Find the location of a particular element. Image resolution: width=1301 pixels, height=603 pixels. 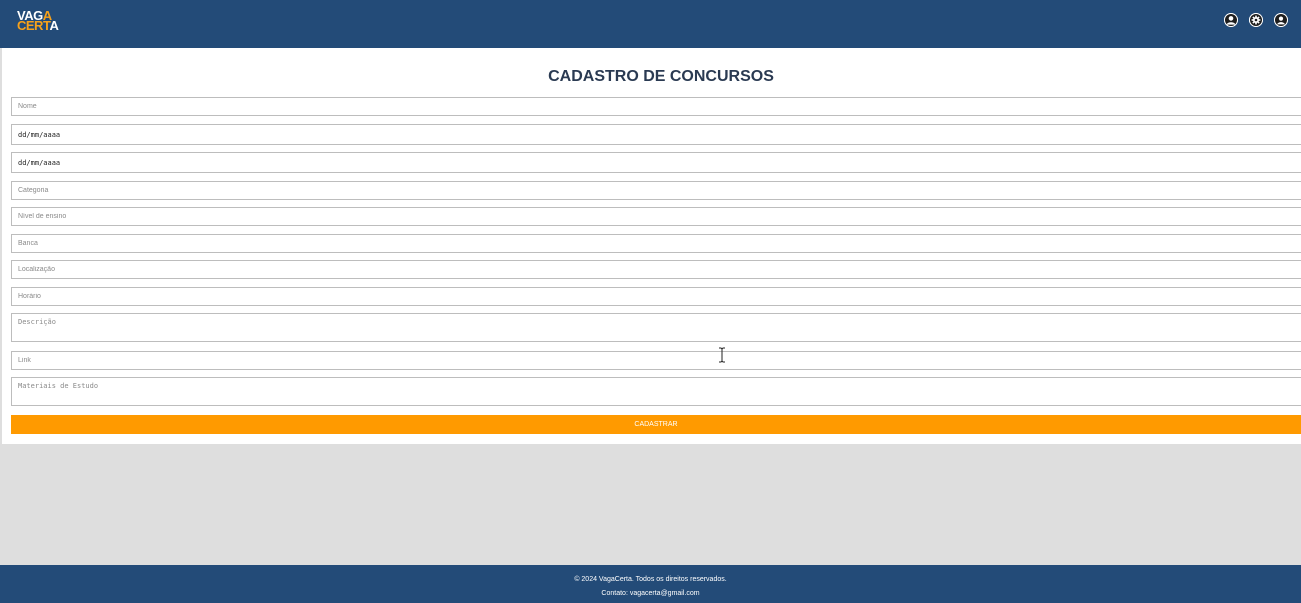

vagacerta-logo: VAGA CERTA is located at coordinates (38, 21).